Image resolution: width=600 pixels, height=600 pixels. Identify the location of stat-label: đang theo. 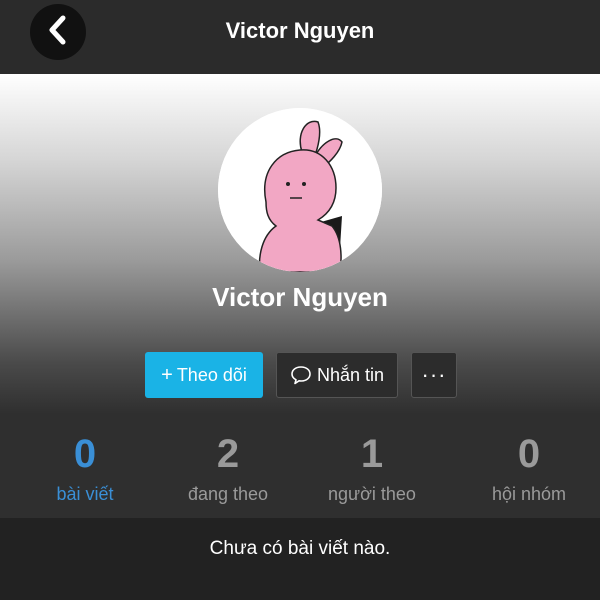
(228, 494).